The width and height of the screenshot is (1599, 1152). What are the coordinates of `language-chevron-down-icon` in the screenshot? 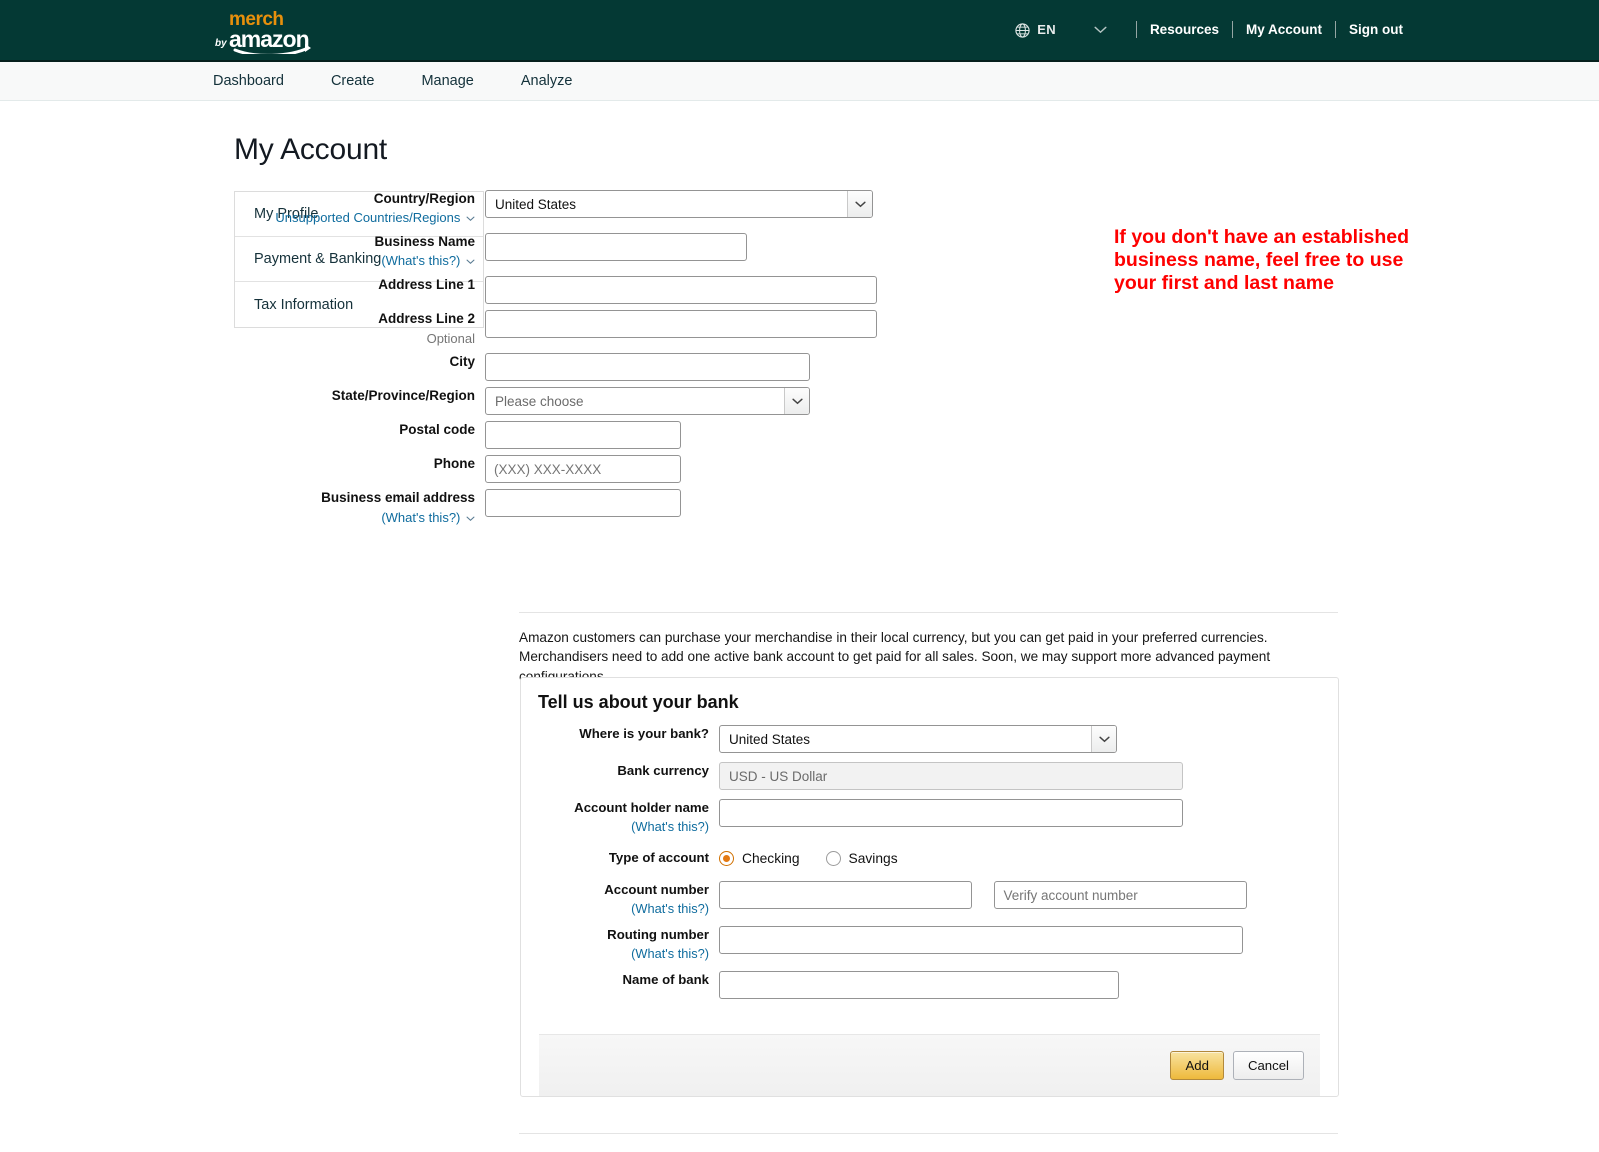 It's located at (1100, 29).